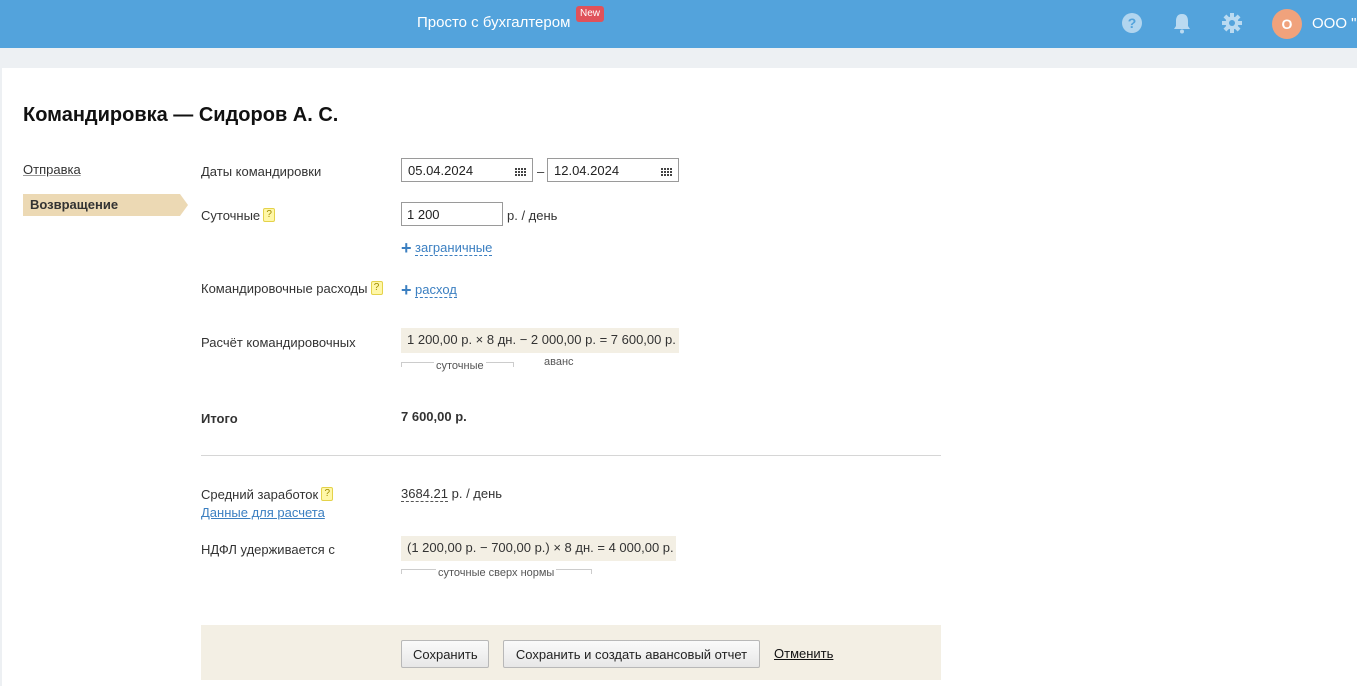  I want to click on gear-icon, so click(1232, 23).